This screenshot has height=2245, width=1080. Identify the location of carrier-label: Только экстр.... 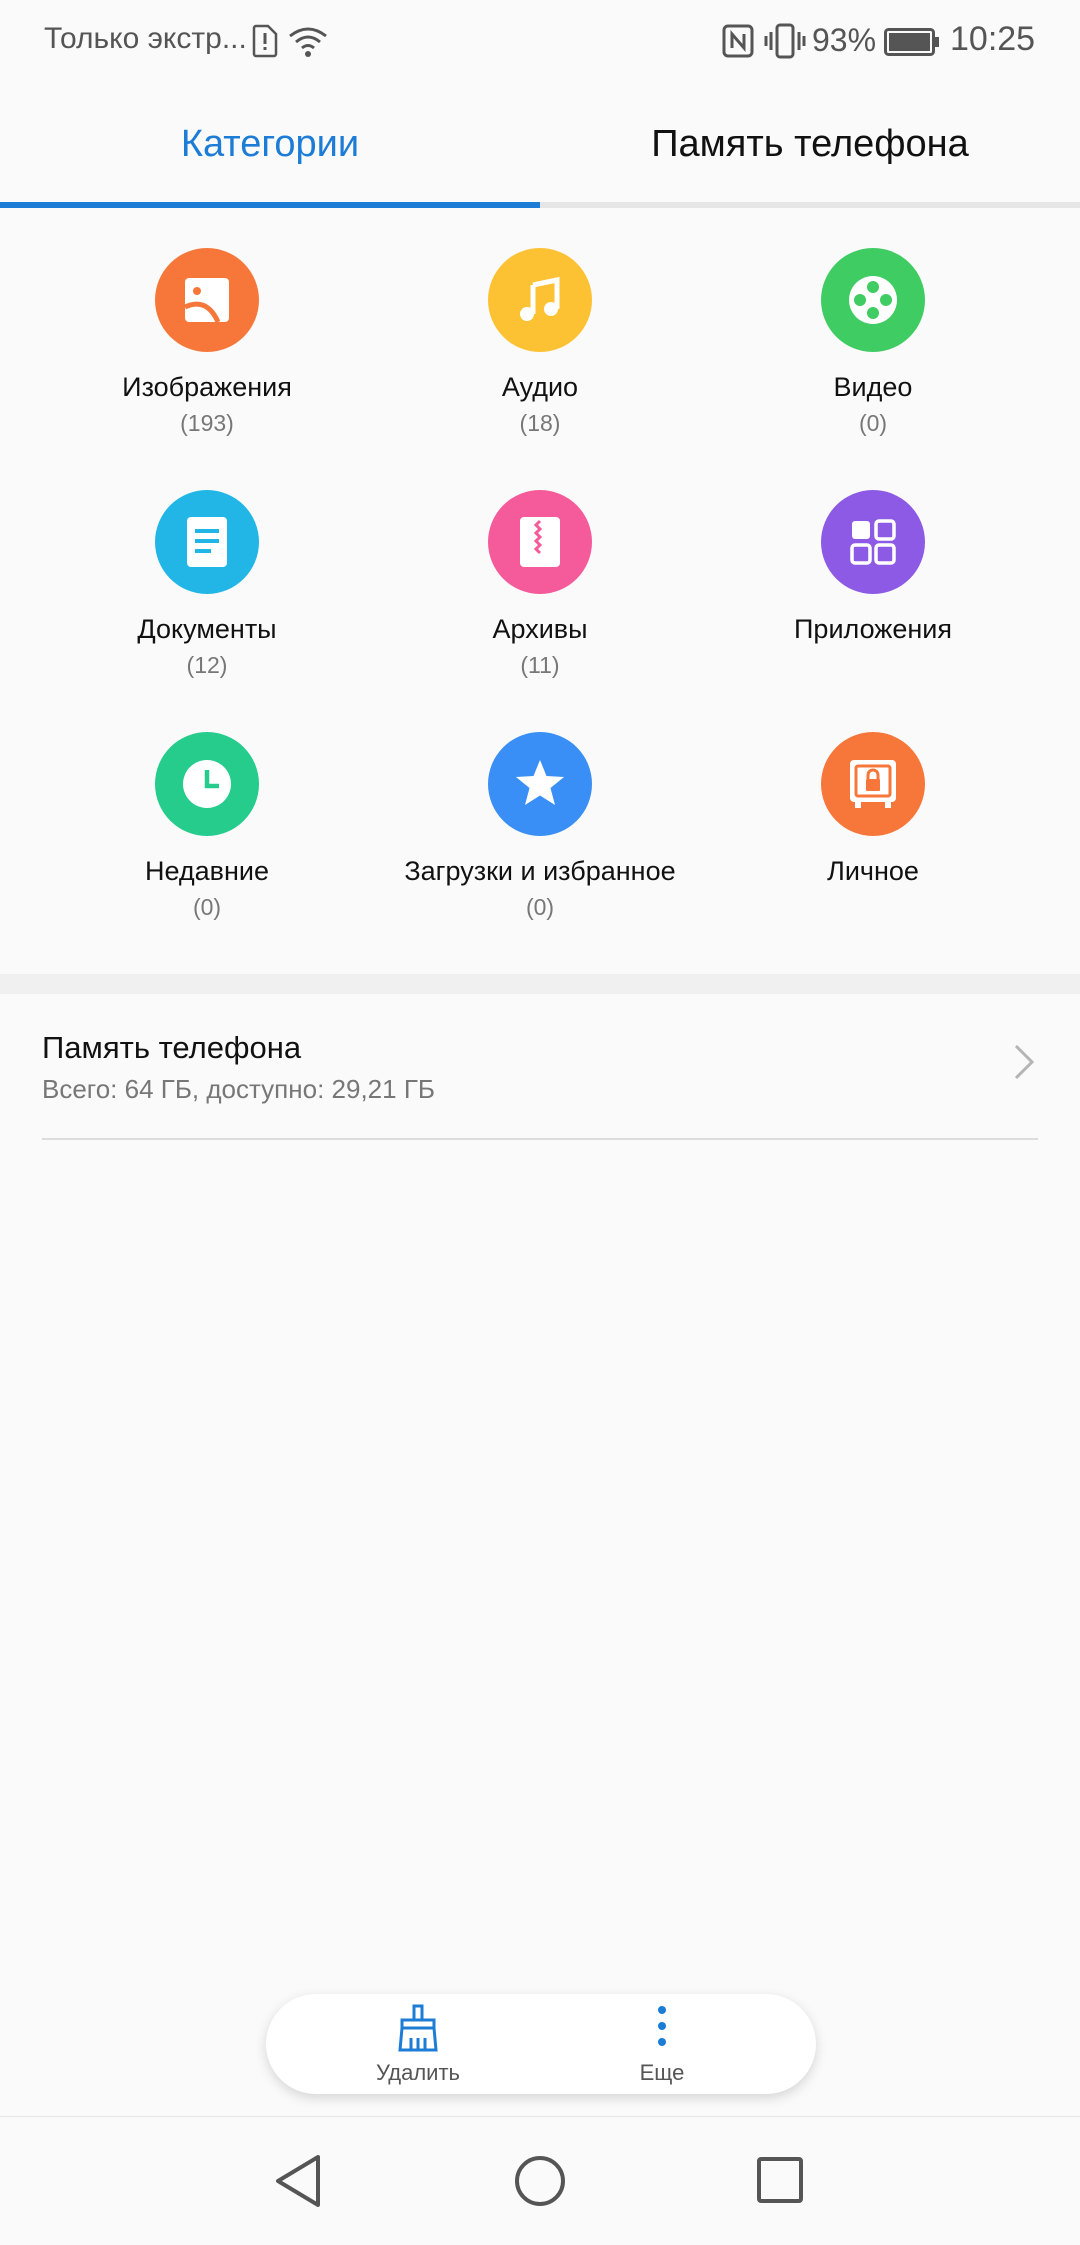
(145, 38).